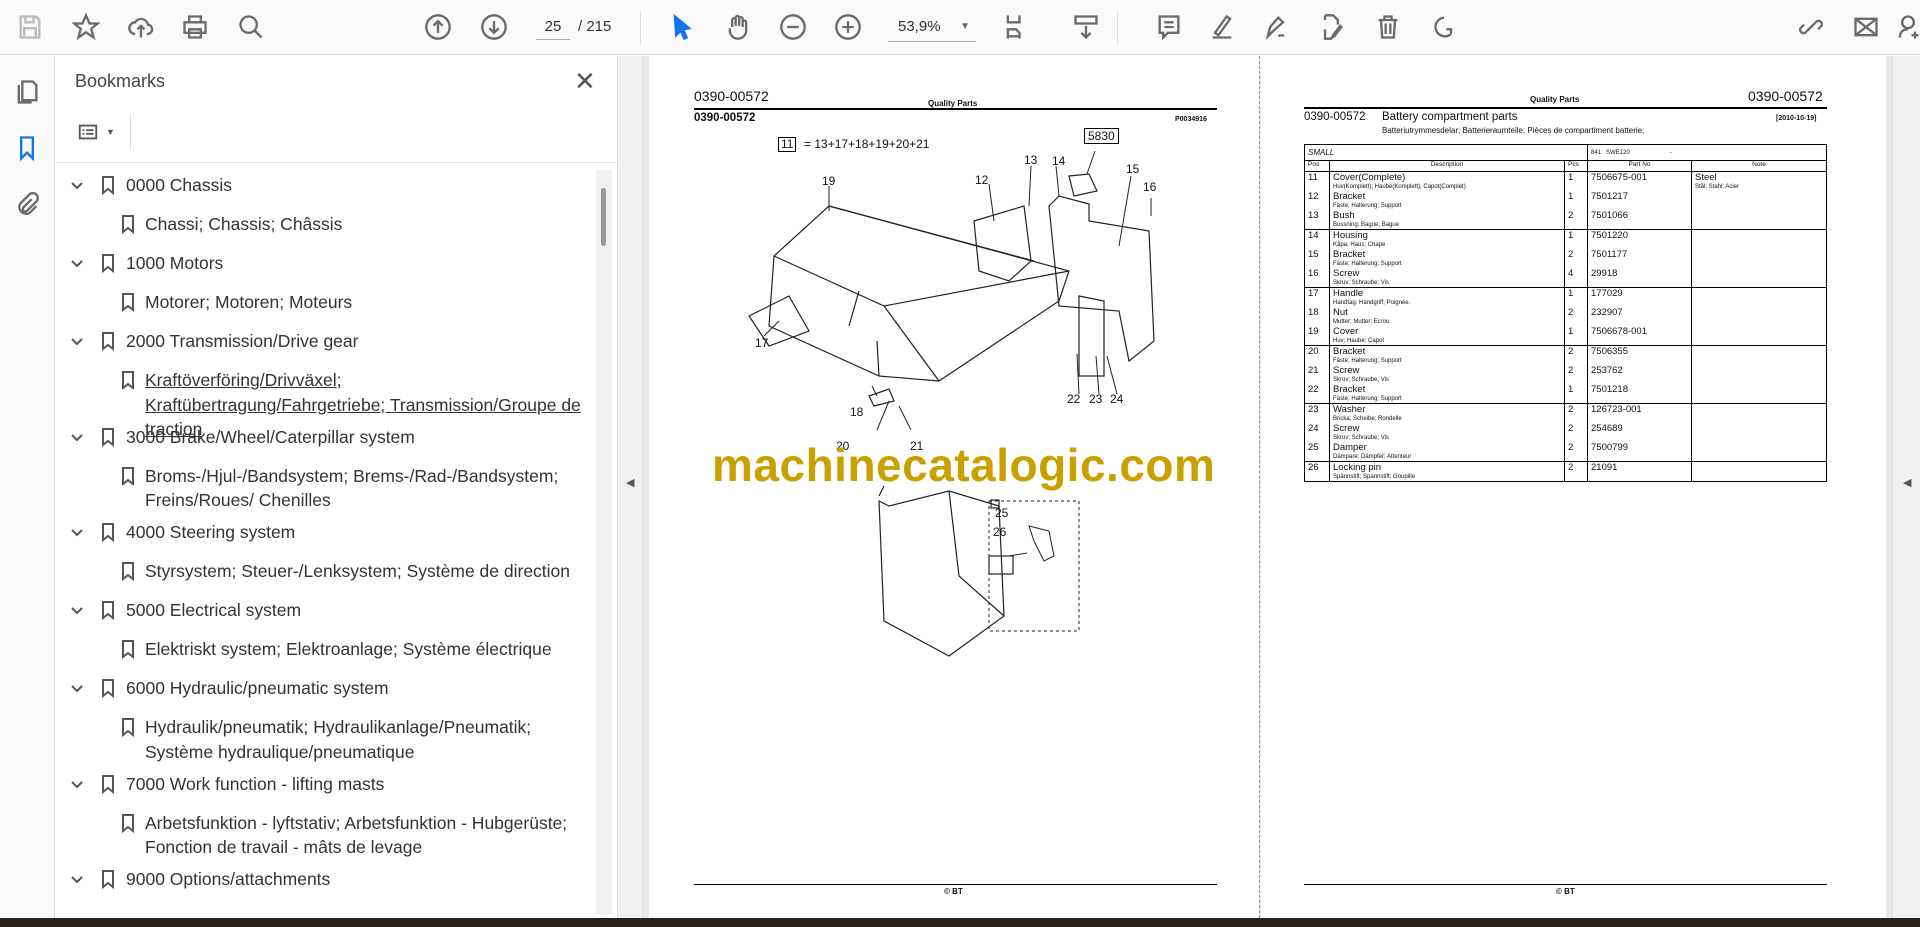 The height and width of the screenshot is (927, 1920). Describe the element at coordinates (336, 688) in the screenshot. I see `bookmark-item: 6000 Hydraulic/pneumatic system` at that location.